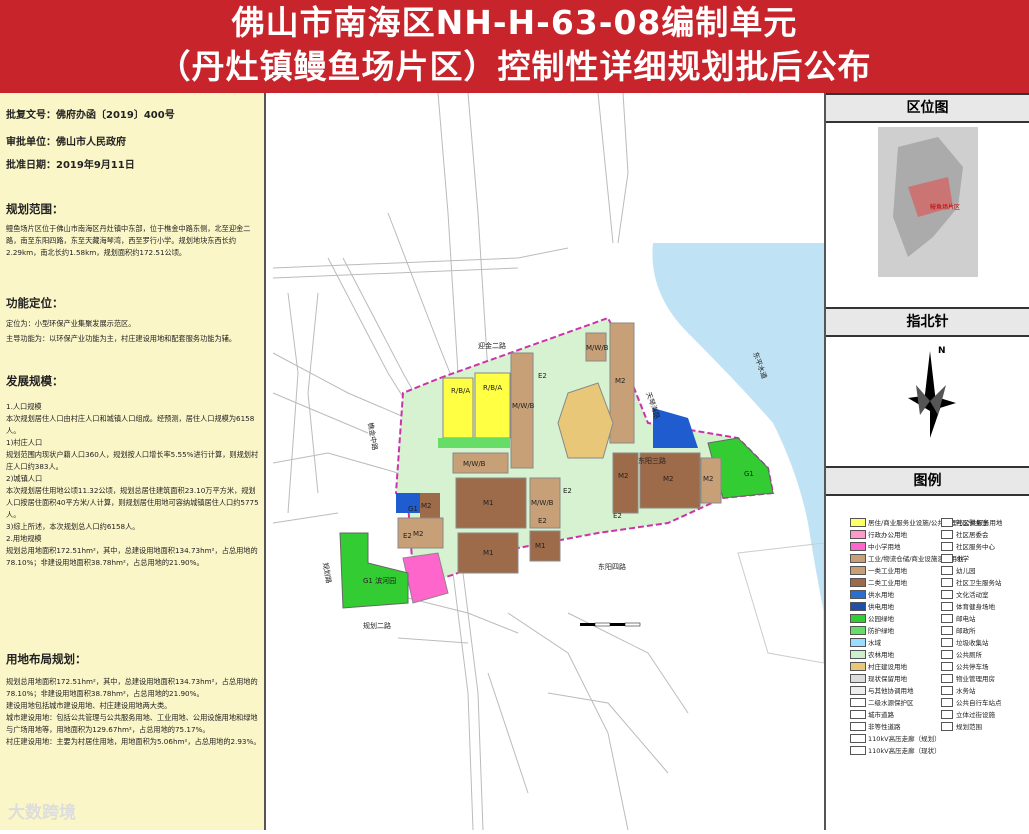  I want to click on paragraph-line: 1.人口规模, so click(24, 406).